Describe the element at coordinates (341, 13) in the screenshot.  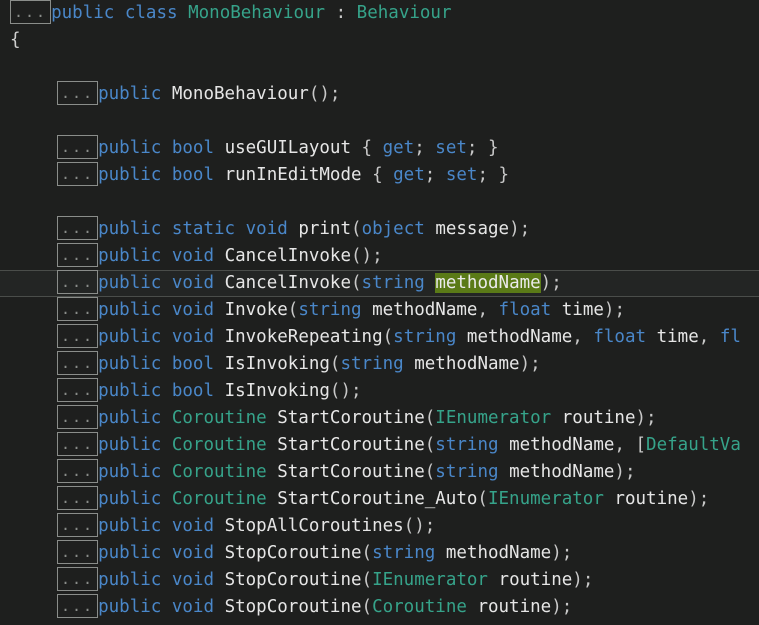
I see `code-token: :` at that location.